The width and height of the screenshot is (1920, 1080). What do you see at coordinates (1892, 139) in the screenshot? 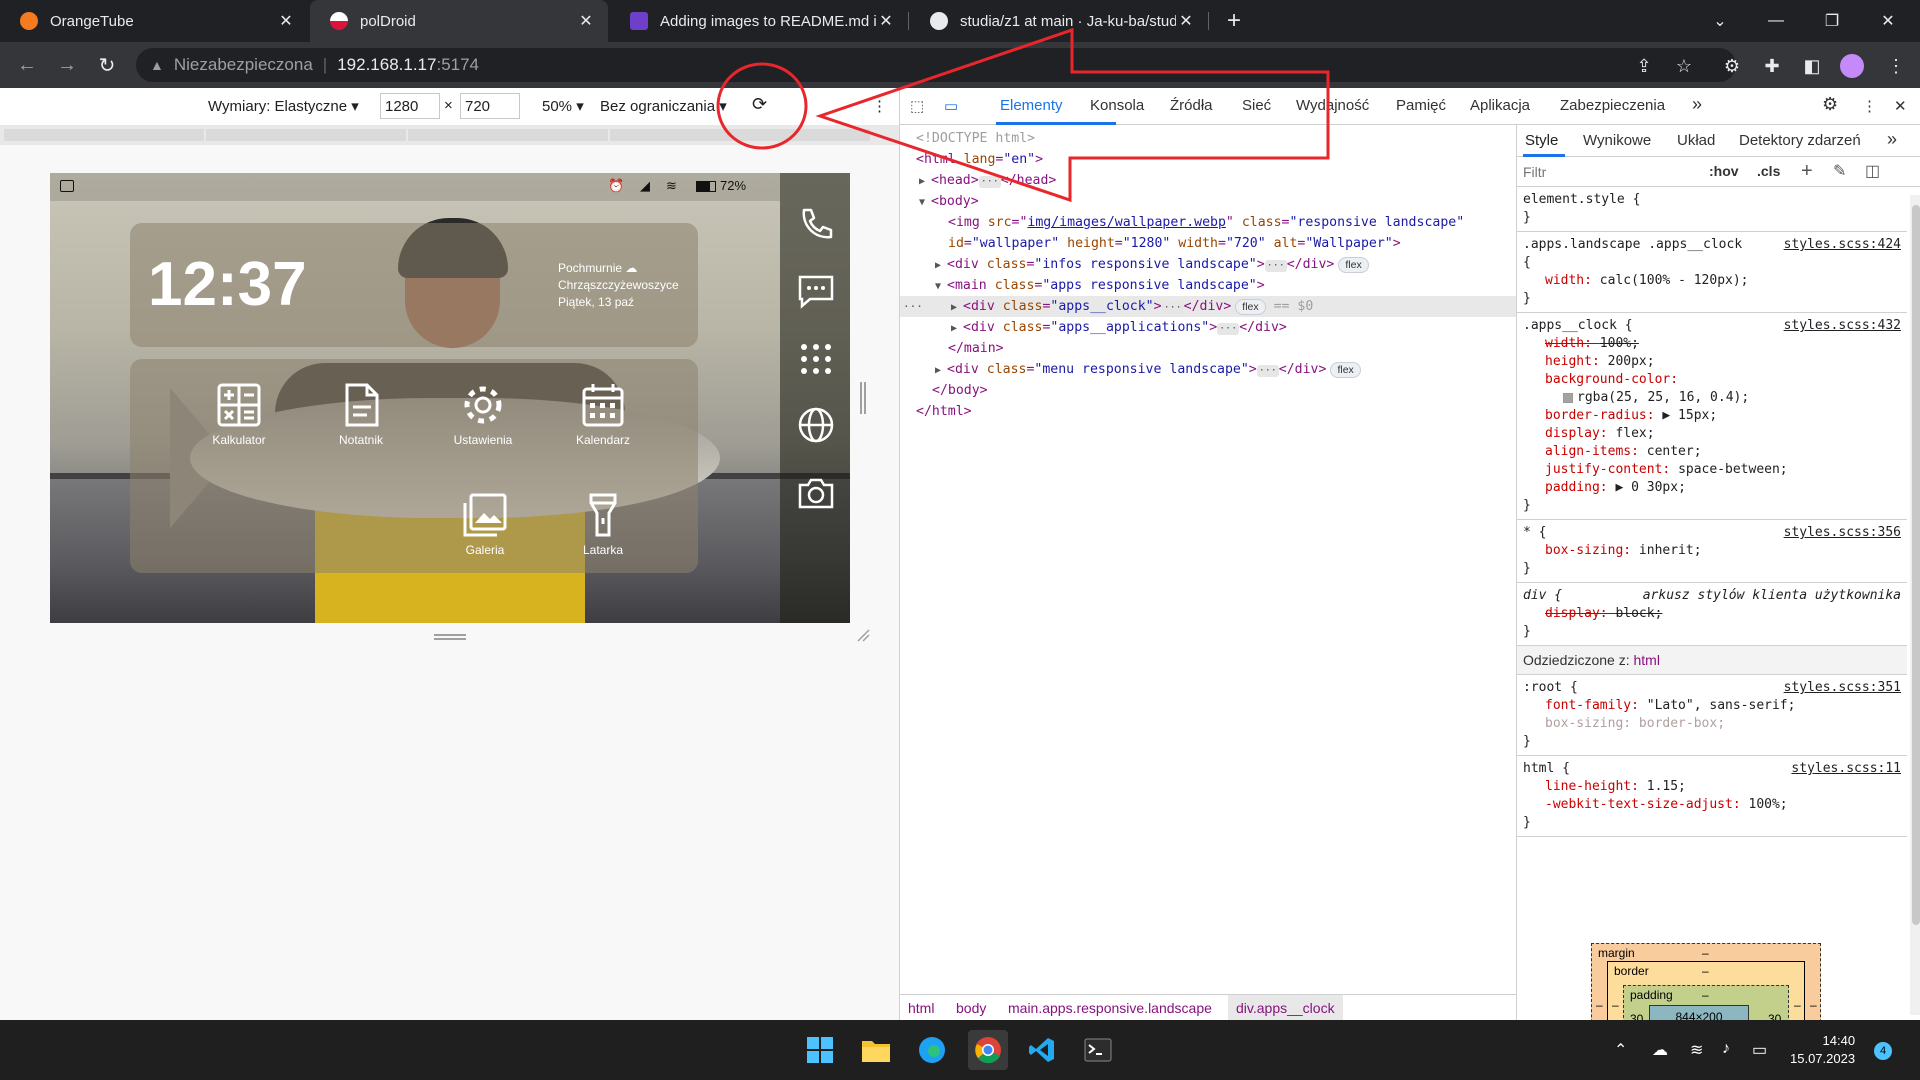
I see `more-style-tabs-button: »` at bounding box center [1892, 139].